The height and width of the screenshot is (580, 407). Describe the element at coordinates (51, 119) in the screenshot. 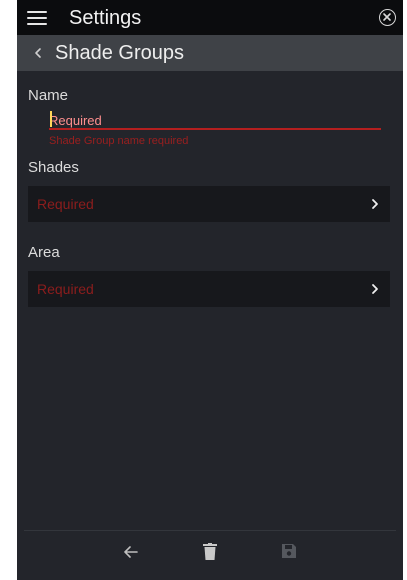

I see `text-caret` at that location.